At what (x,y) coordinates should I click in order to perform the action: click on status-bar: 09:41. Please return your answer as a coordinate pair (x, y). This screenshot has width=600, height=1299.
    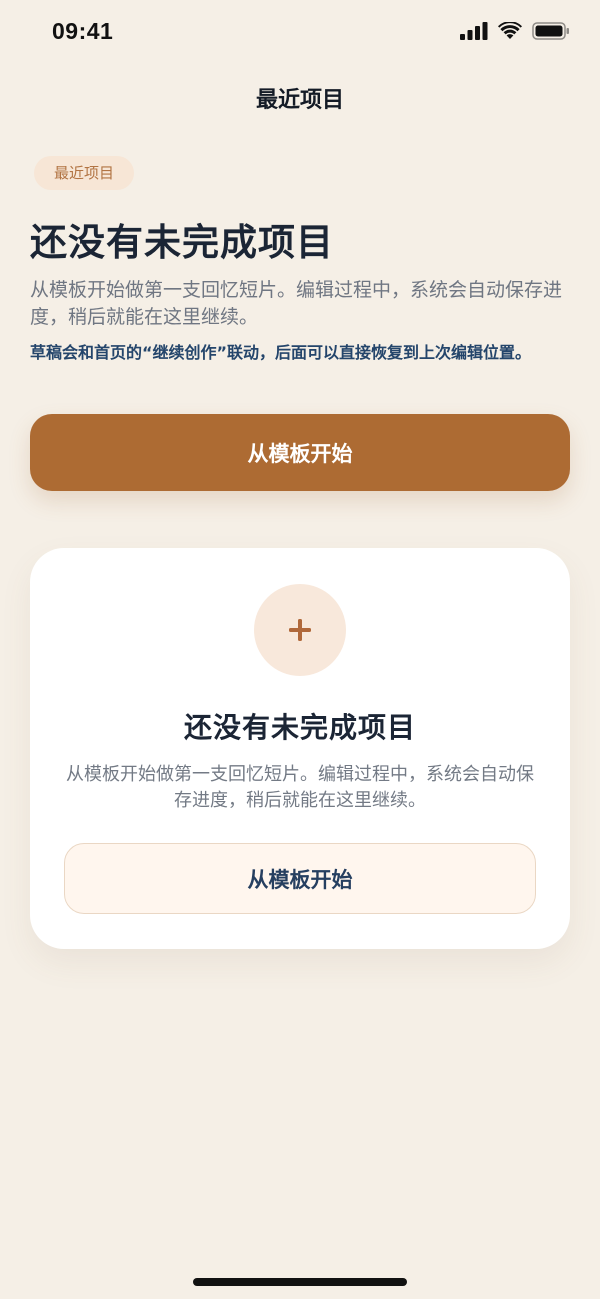
    Looking at the image, I should click on (300, 32).